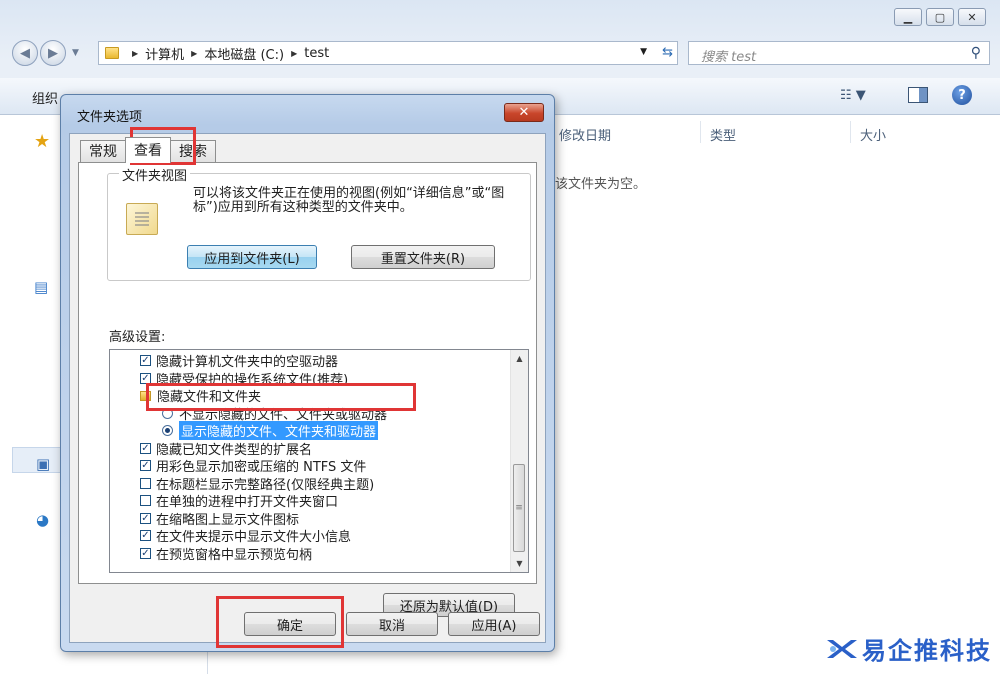 The width and height of the screenshot is (1000, 674). I want to click on advanced-setting-label: 在文件夹提示中显示文件大小信息, so click(254, 538).